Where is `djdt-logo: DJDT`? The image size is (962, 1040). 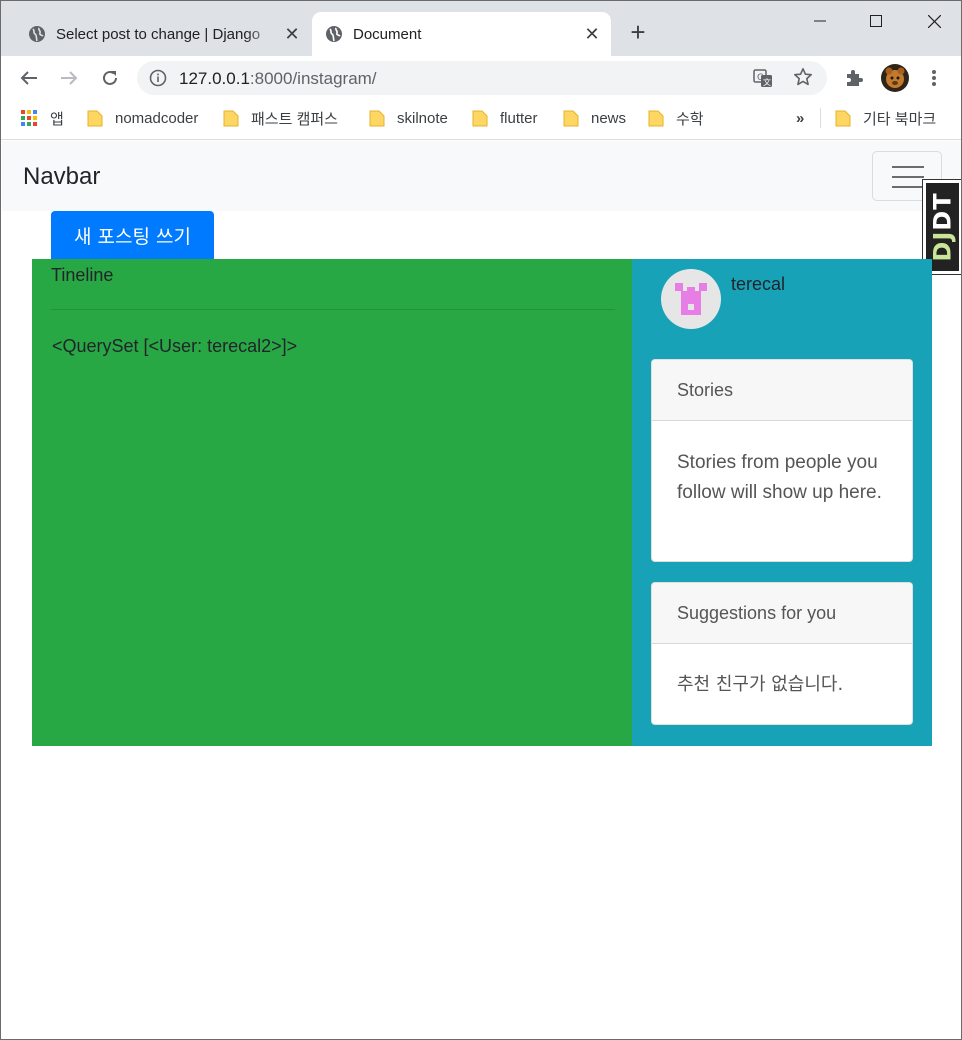
djdt-logo: DJDT is located at coordinates (942, 227).